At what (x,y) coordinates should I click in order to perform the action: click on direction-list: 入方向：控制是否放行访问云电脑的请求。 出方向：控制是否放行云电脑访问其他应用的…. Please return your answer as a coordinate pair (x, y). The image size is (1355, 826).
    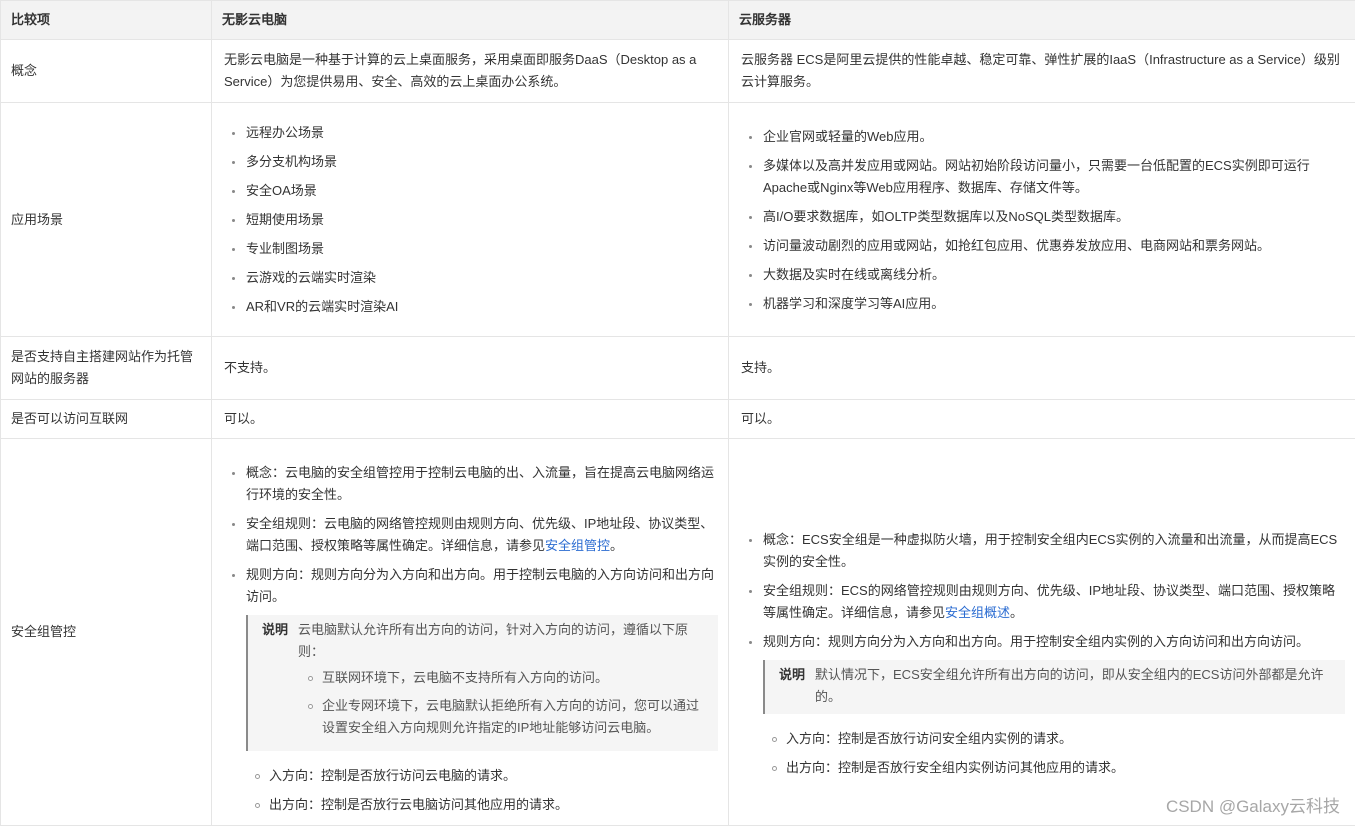
    Looking at the image, I should click on (471, 790).